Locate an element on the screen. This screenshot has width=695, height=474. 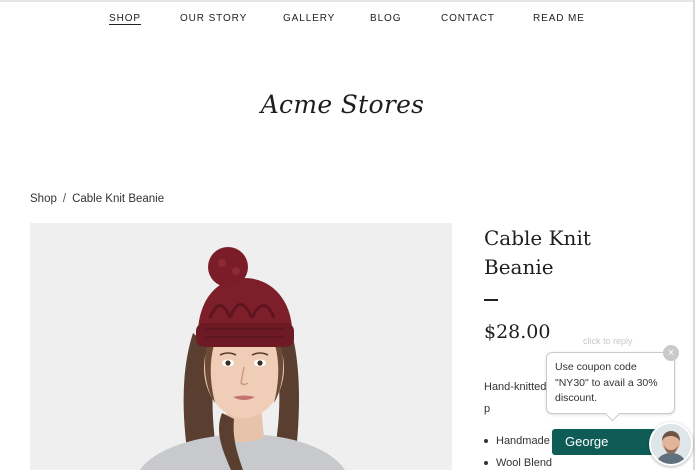
breadcrumb-shop-link: Shop is located at coordinates (43, 199).